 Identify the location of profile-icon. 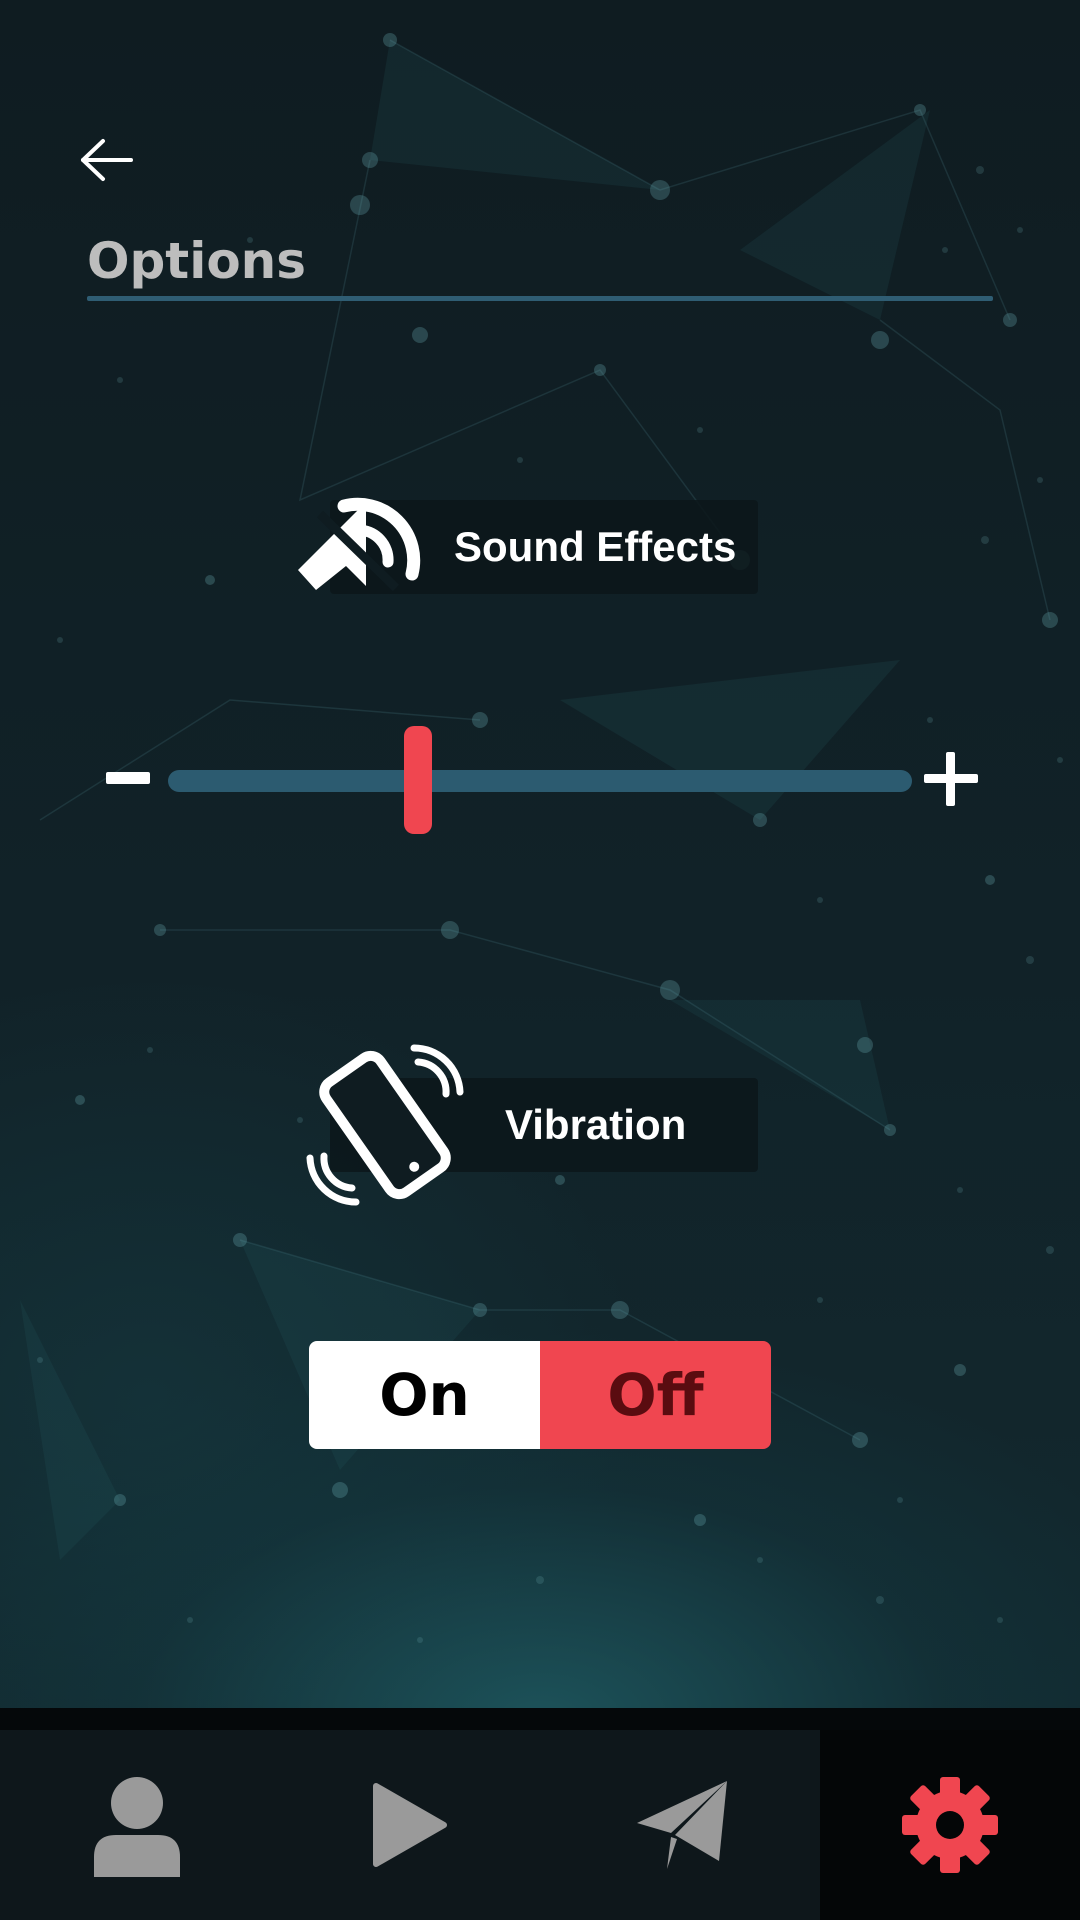
(136, 1827).